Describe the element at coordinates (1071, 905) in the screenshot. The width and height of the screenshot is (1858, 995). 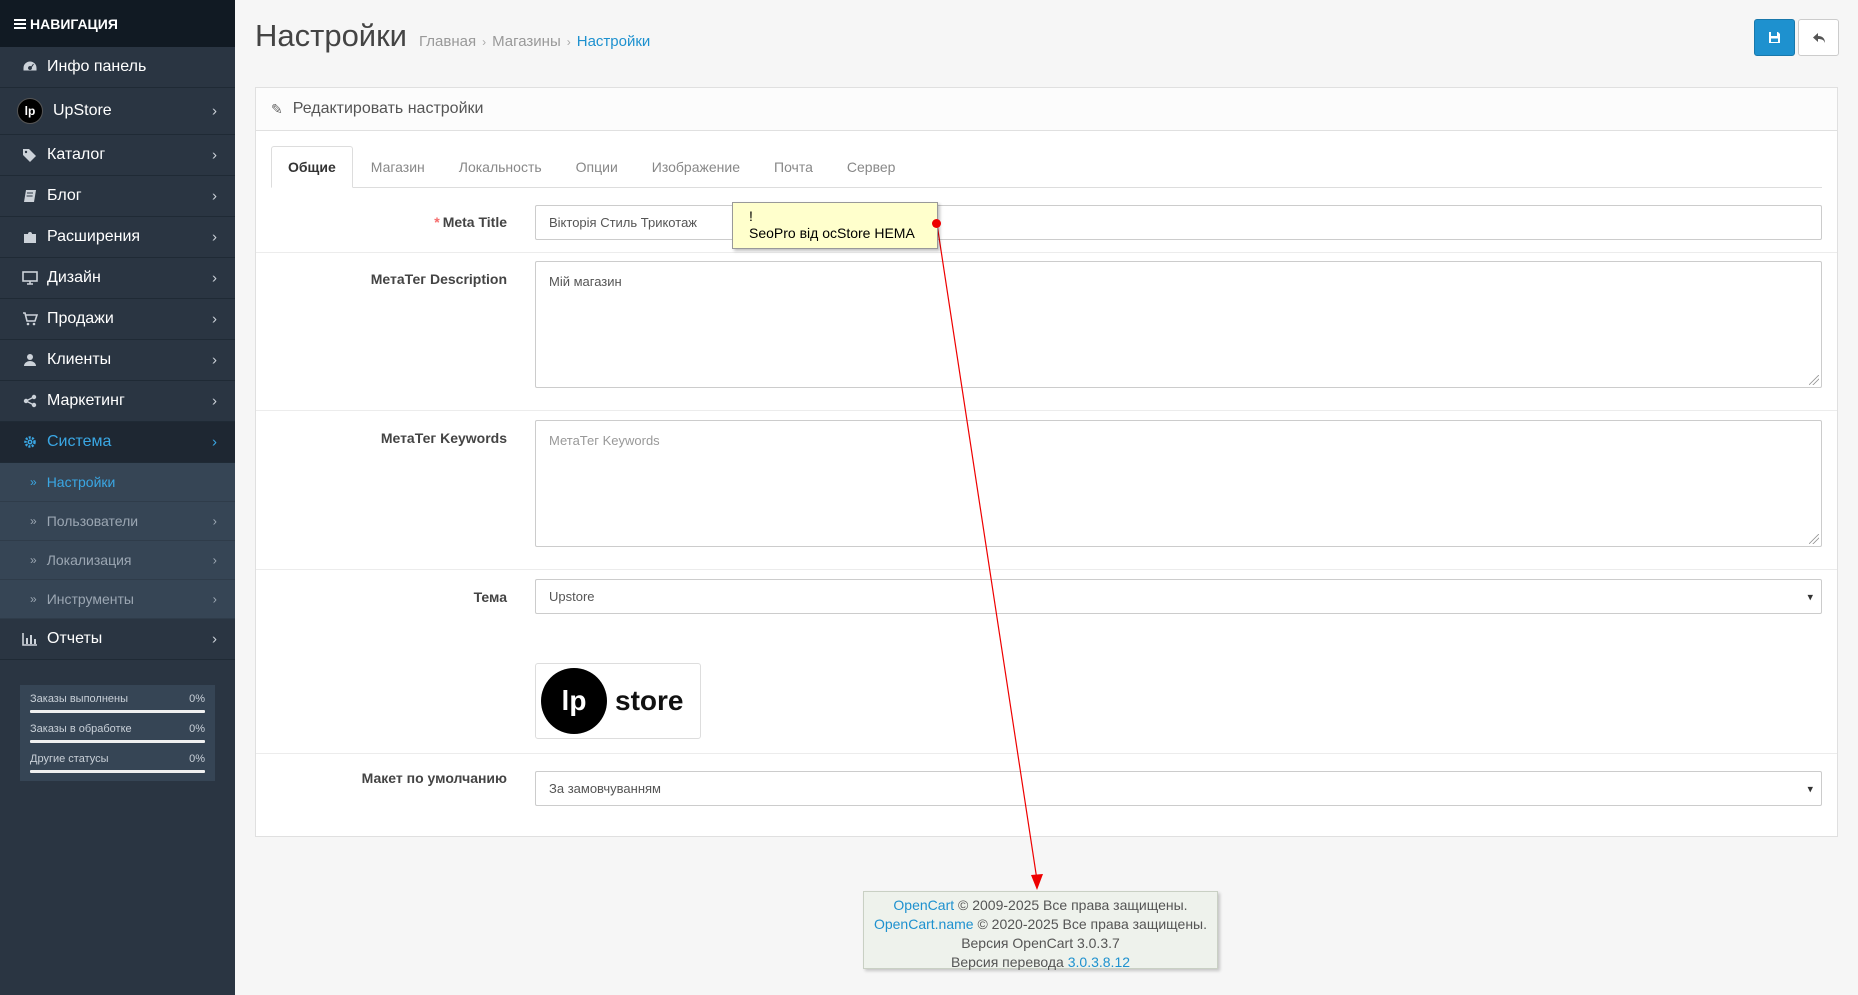
I see `footer-text: © 2009-2025 Все права защищены.` at that location.